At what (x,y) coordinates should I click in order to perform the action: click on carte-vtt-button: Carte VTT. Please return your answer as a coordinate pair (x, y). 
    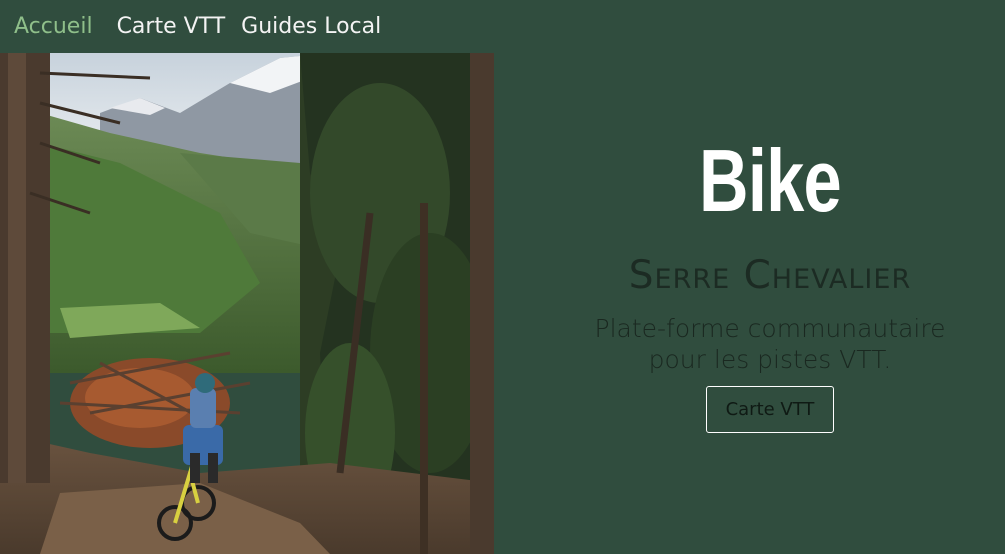
    Looking at the image, I should click on (770, 409).